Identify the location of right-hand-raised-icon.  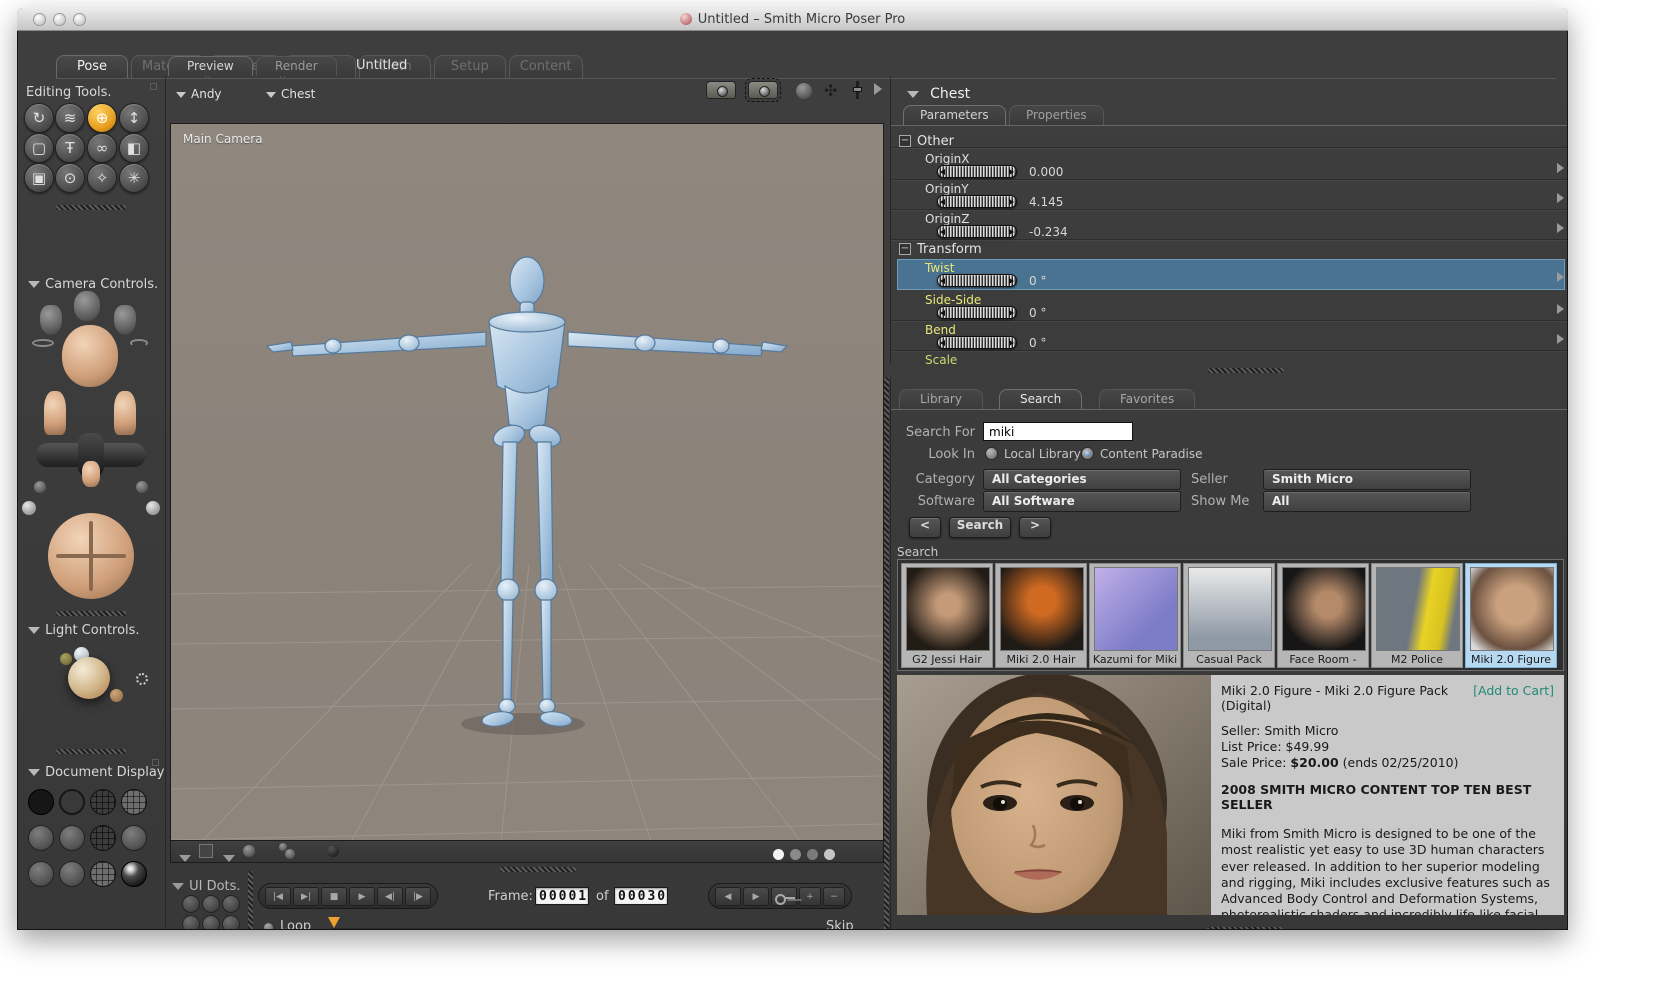
(125, 413).